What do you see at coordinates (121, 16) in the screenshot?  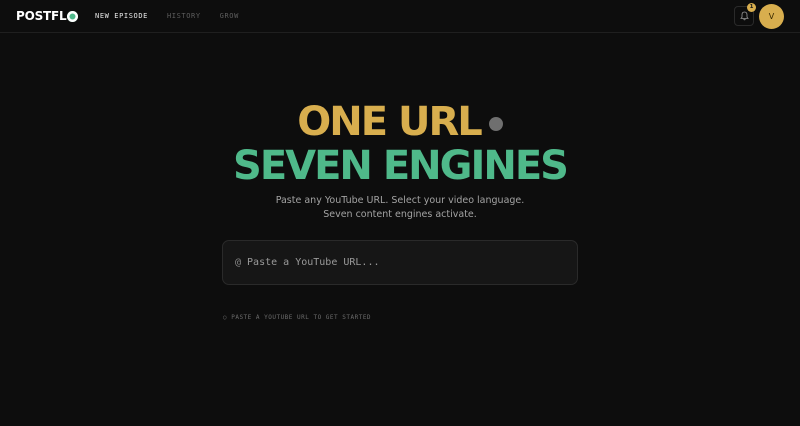 I see `nav-new-episode: NEW EPISODE` at bounding box center [121, 16].